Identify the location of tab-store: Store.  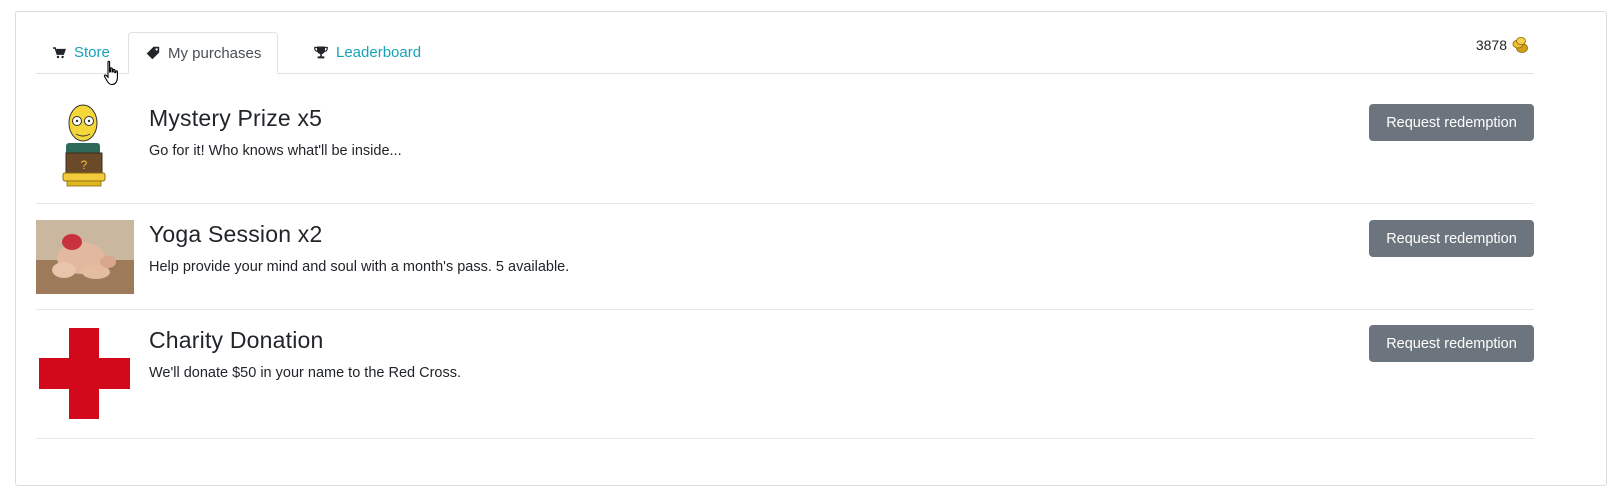
(87, 52).